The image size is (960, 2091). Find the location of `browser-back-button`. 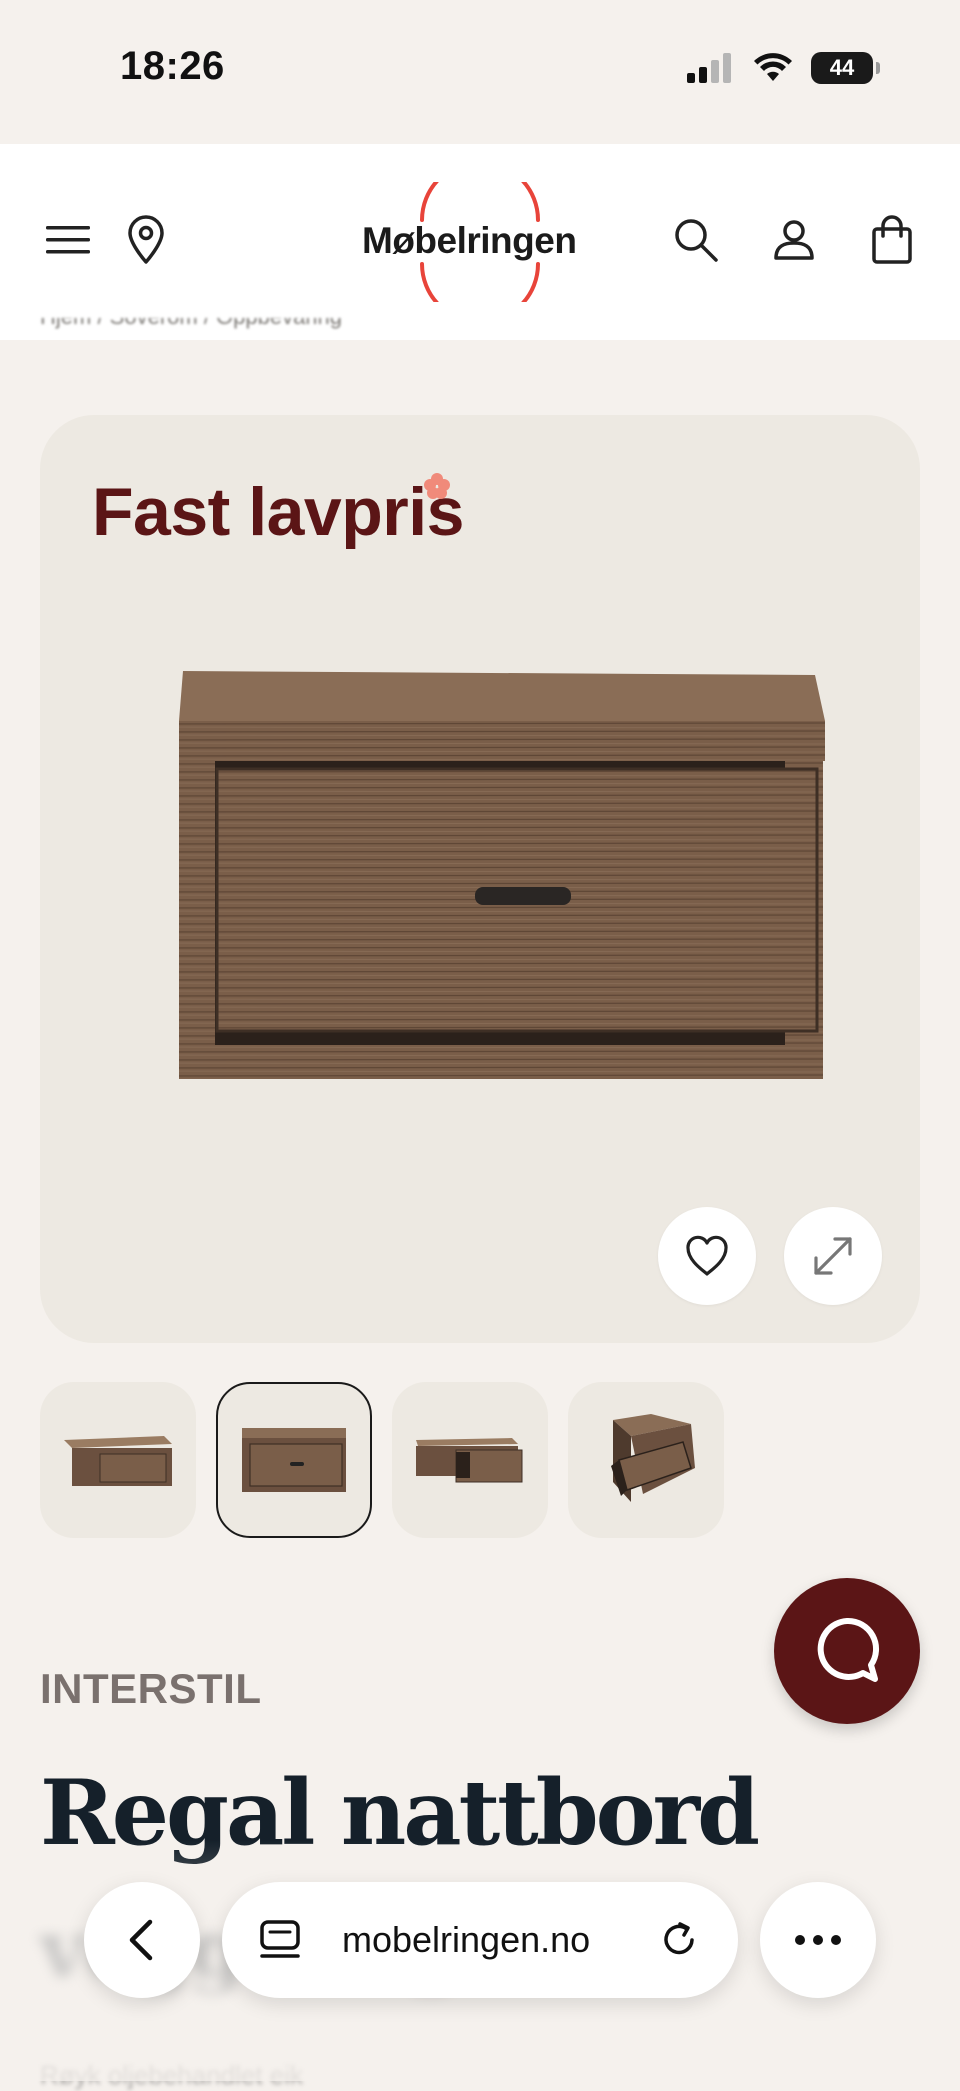

browser-back-button is located at coordinates (142, 1940).